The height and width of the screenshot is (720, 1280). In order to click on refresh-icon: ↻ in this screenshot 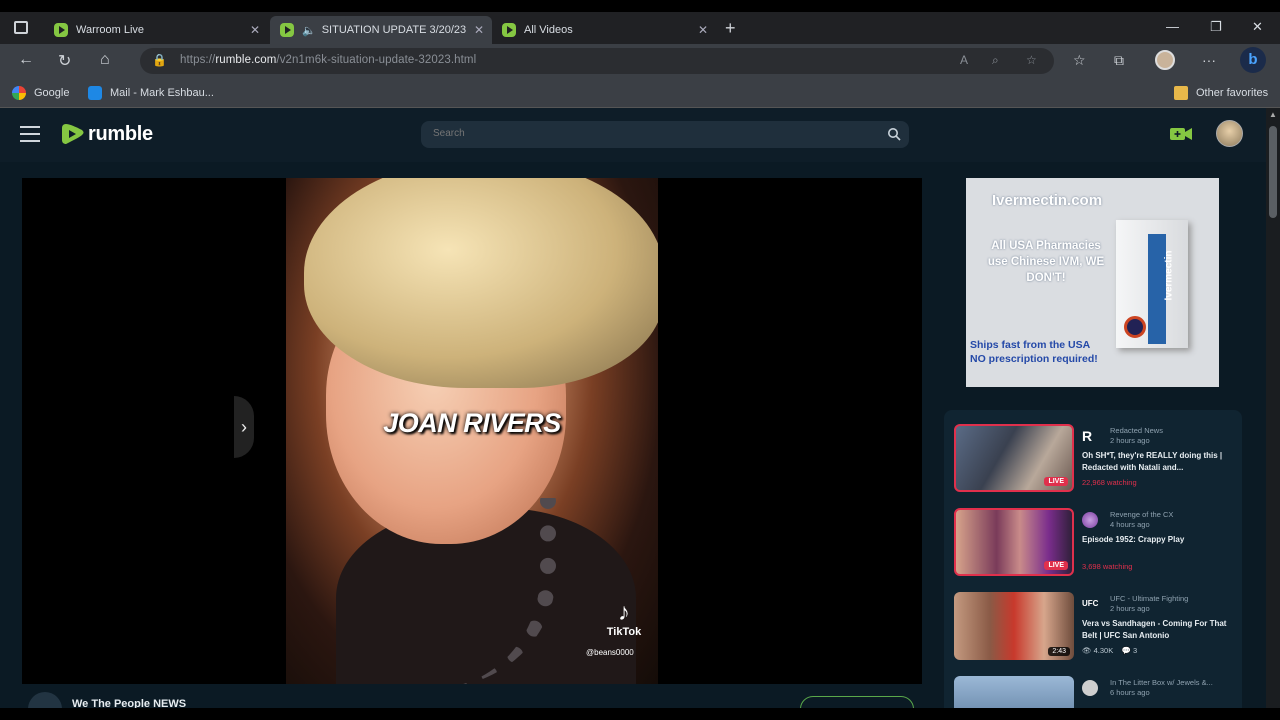, I will do `click(64, 61)`.